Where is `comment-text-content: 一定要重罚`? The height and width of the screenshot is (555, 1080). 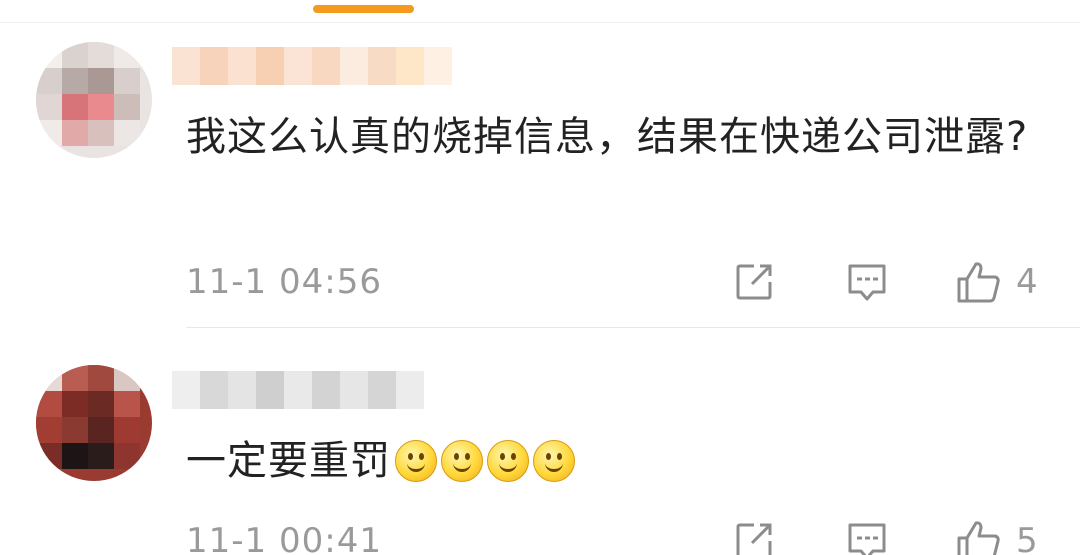
comment-text-content: 一定要重罚 is located at coordinates (288, 461).